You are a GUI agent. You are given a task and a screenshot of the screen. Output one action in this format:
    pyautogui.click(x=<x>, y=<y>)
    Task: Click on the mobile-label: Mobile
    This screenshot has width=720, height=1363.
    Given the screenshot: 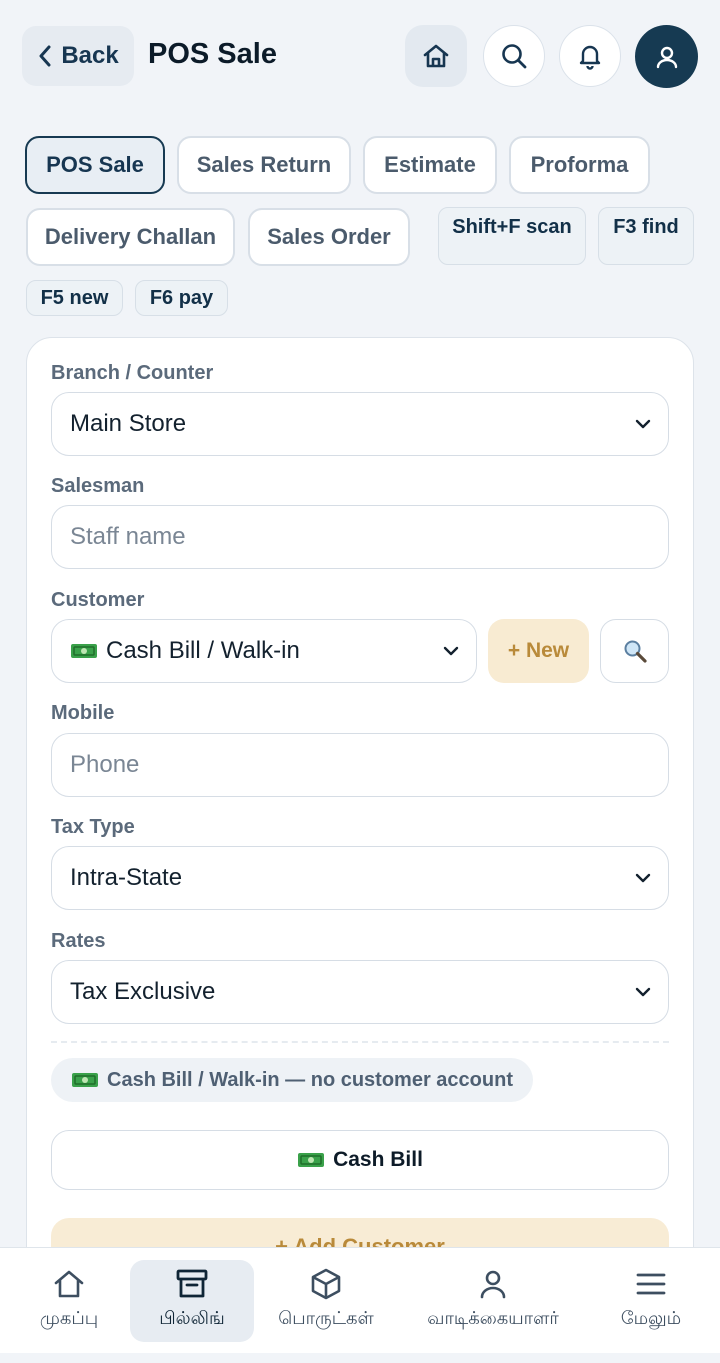 What is the action you would take?
    pyautogui.click(x=83, y=713)
    